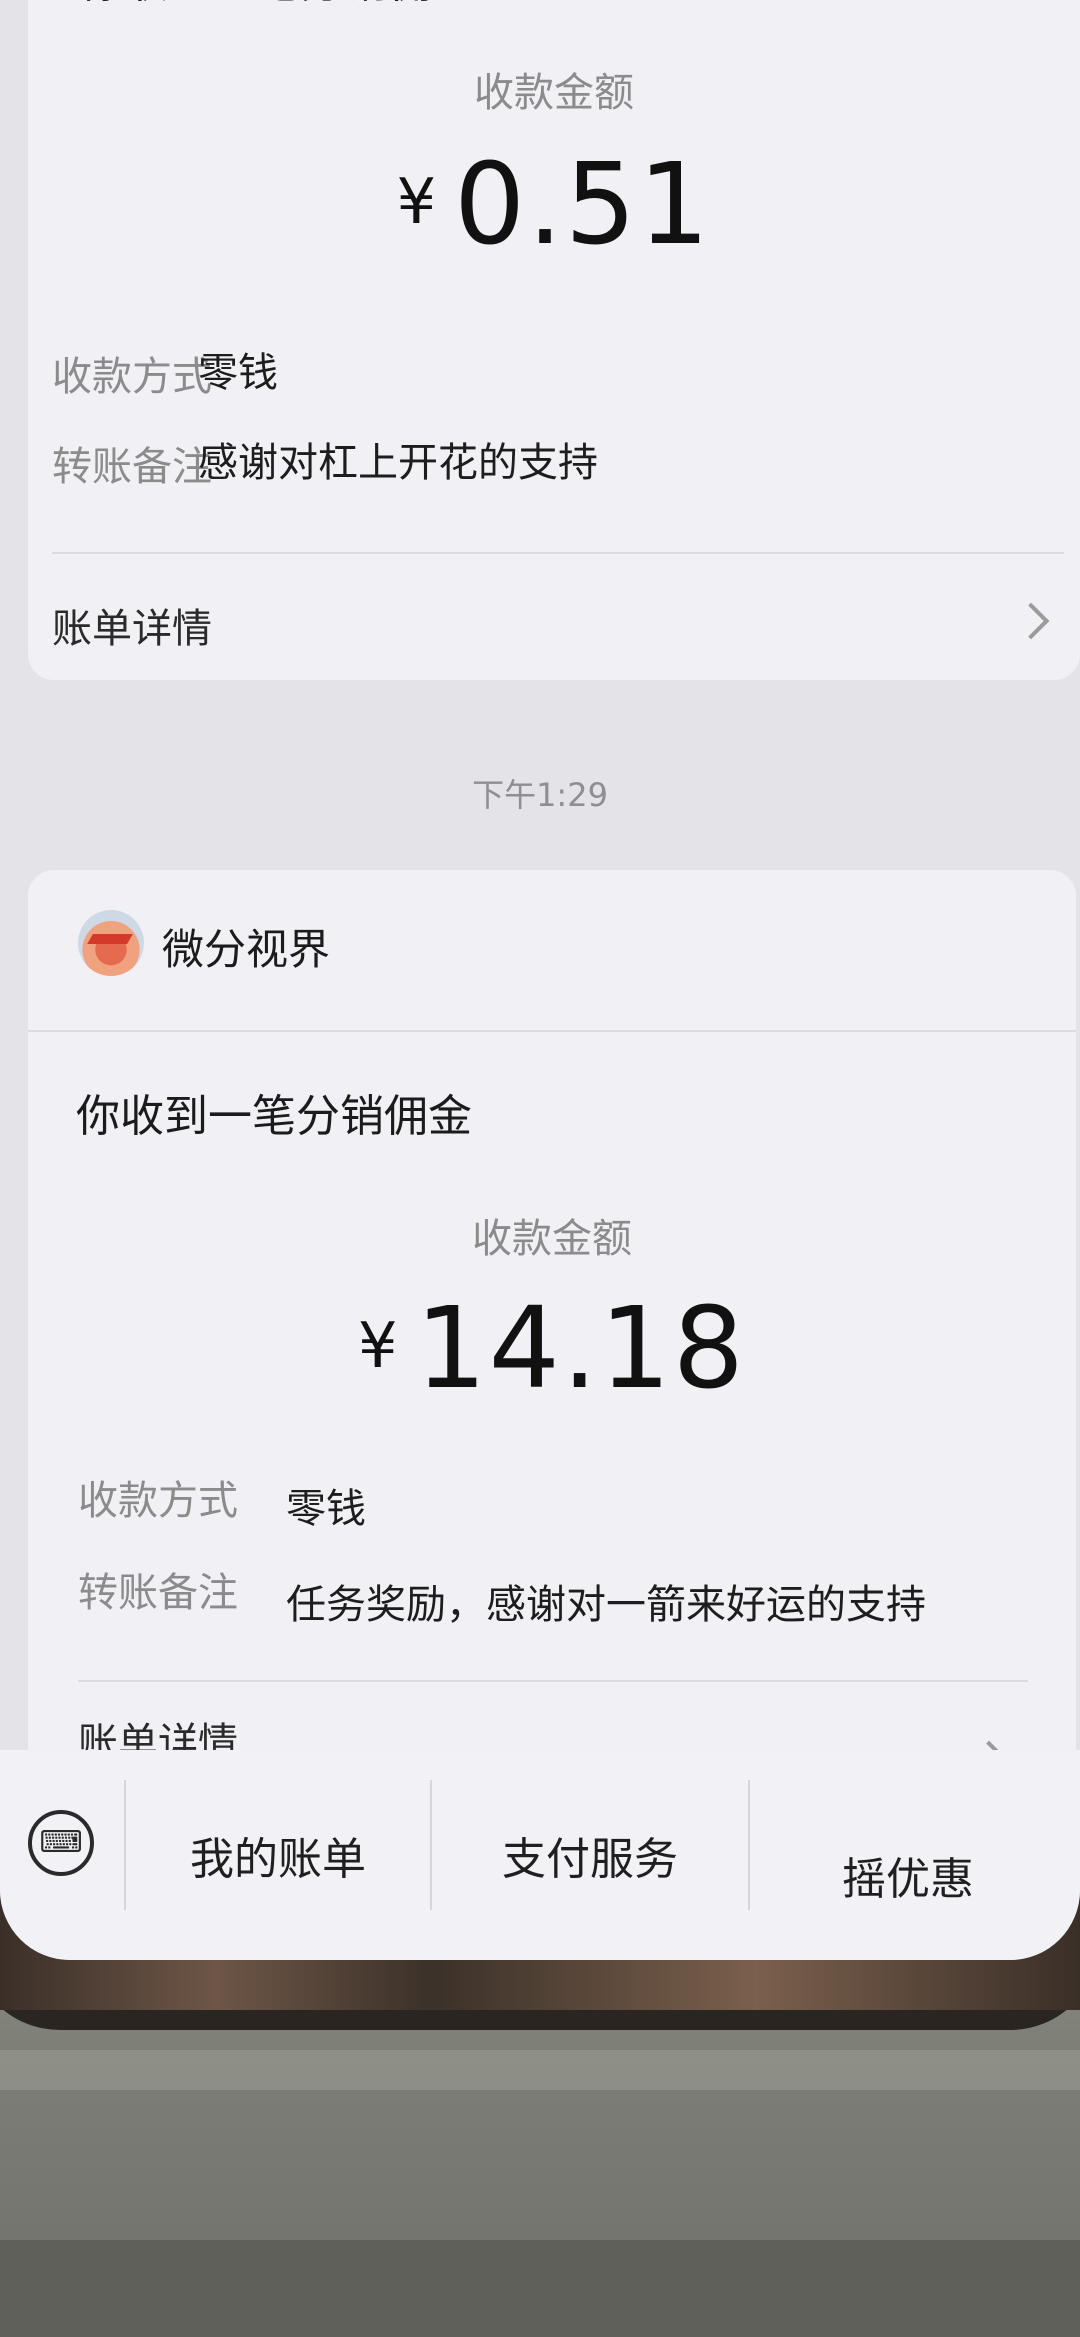 Image resolution: width=1080 pixels, height=2337 pixels. Describe the element at coordinates (132, 625) in the screenshot. I see `bill-detail-link: 账单详情` at that location.